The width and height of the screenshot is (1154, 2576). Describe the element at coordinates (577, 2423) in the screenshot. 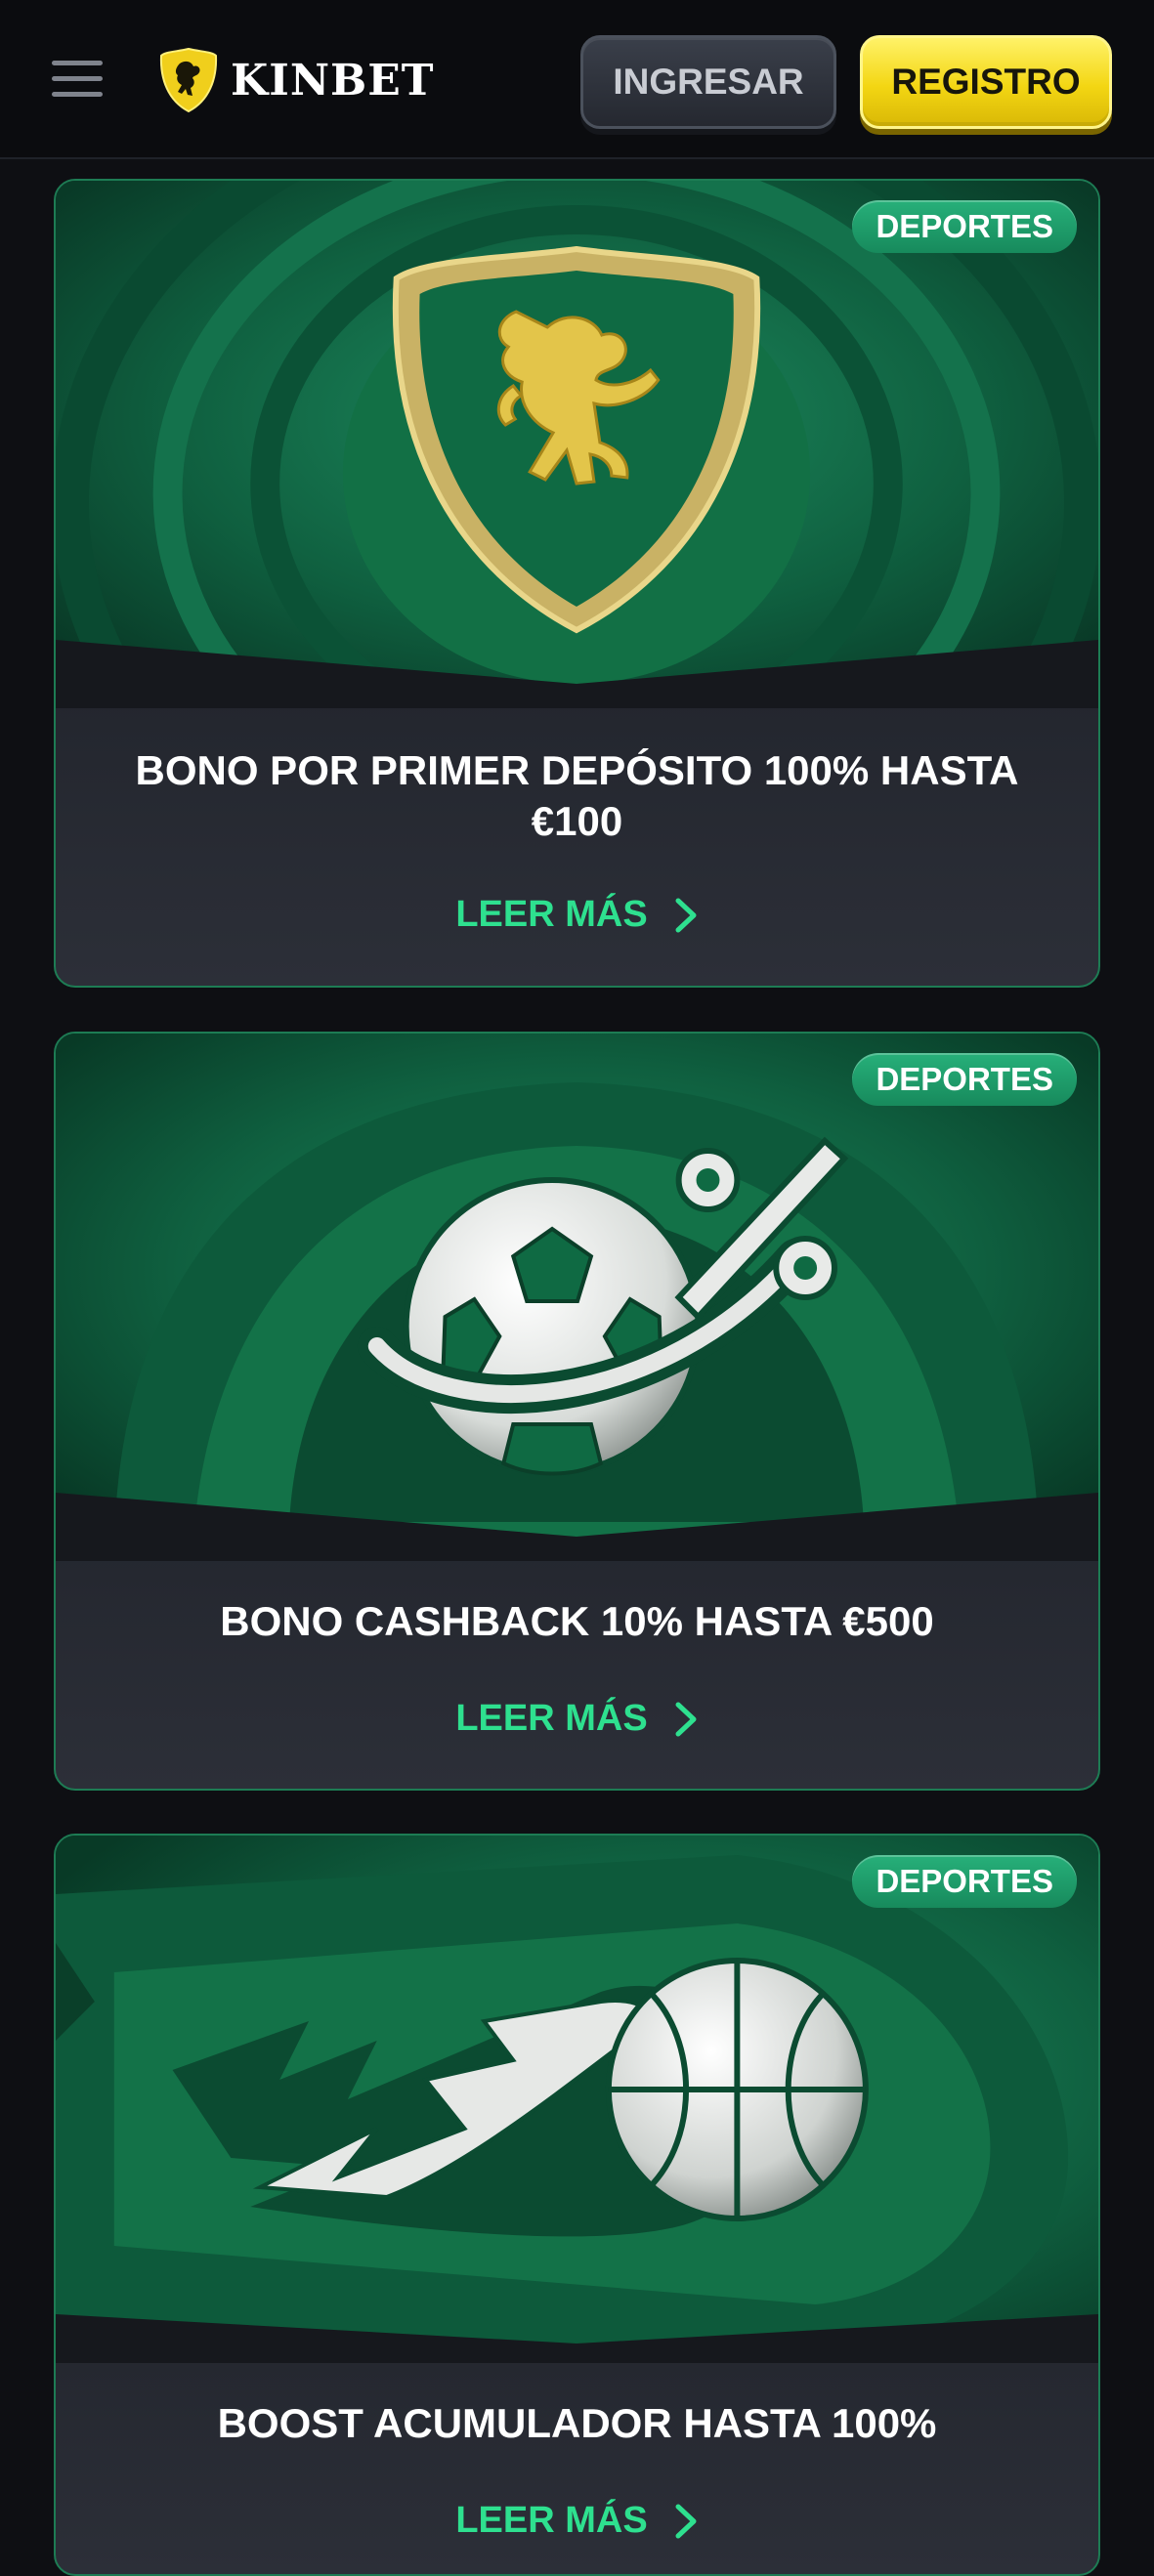

I see `promo-title: BOOST ACUMULADOR HASTA 100%` at that location.